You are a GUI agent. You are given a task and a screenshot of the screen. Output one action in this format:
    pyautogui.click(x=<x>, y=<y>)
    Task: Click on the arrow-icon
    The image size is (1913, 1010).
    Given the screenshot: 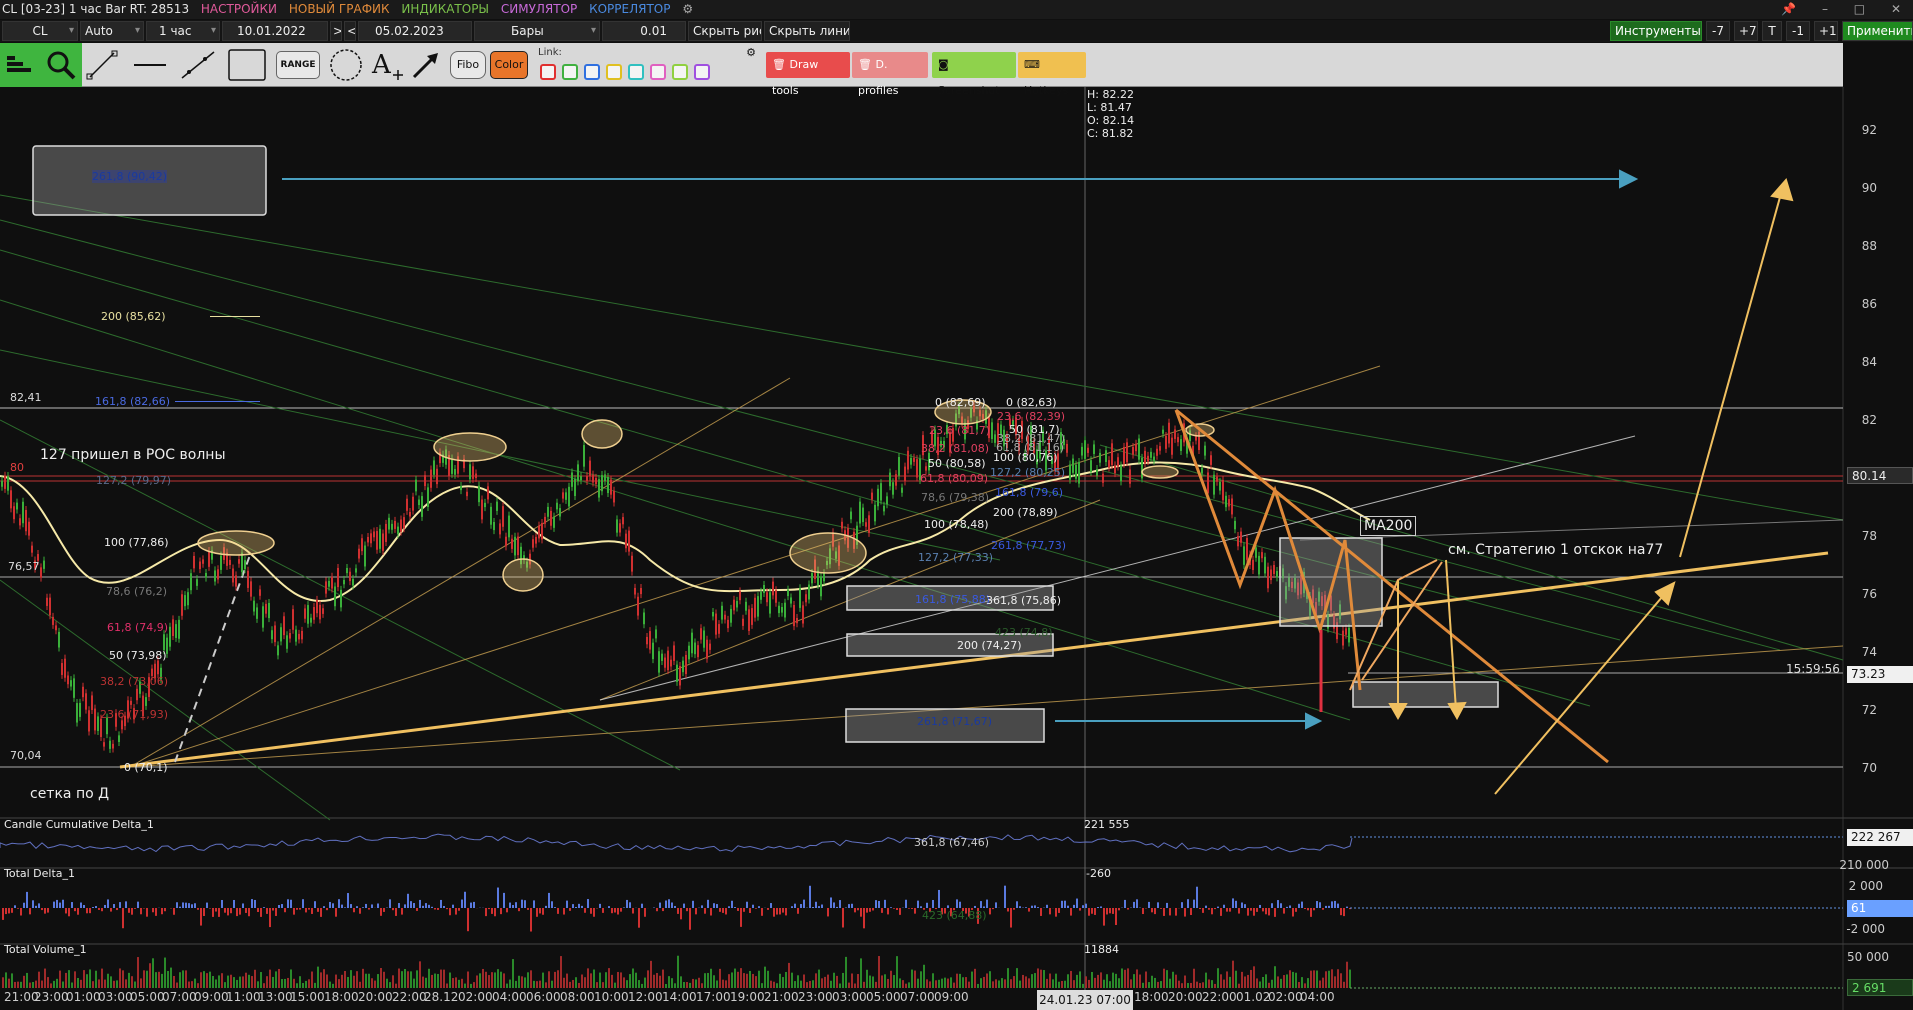 What is the action you would take?
    pyautogui.click(x=426, y=65)
    